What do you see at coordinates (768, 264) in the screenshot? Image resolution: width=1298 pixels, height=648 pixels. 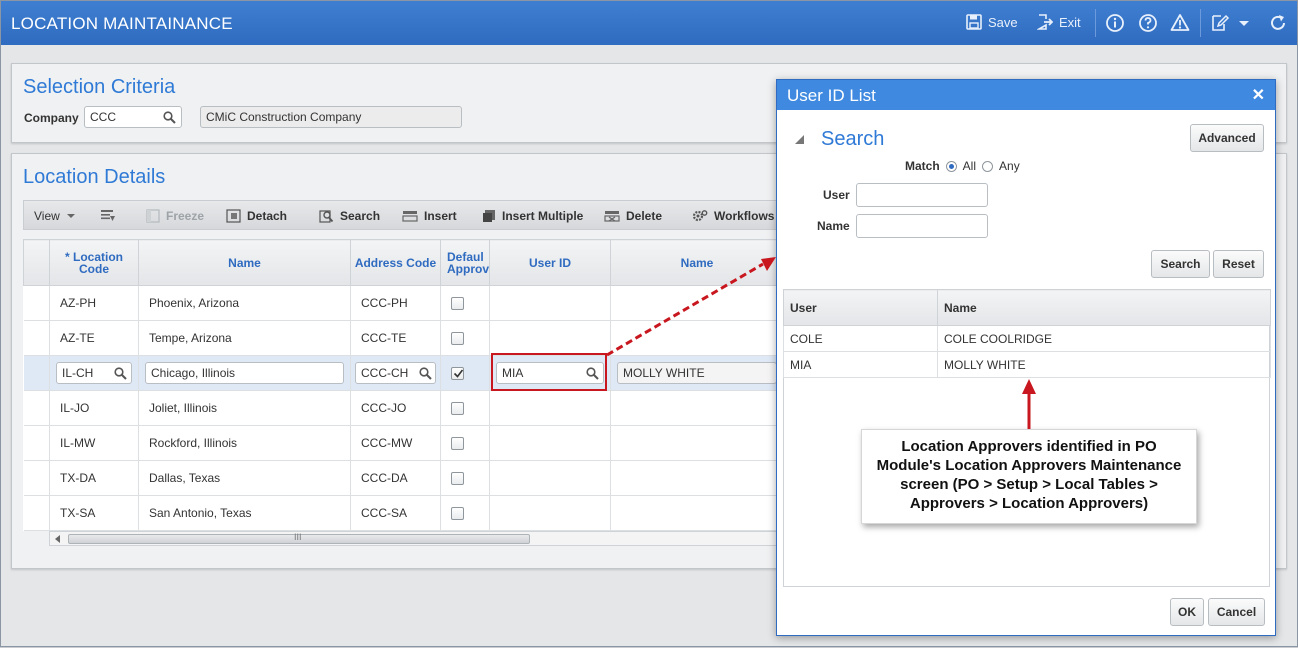 I see `arrow-head-icon` at bounding box center [768, 264].